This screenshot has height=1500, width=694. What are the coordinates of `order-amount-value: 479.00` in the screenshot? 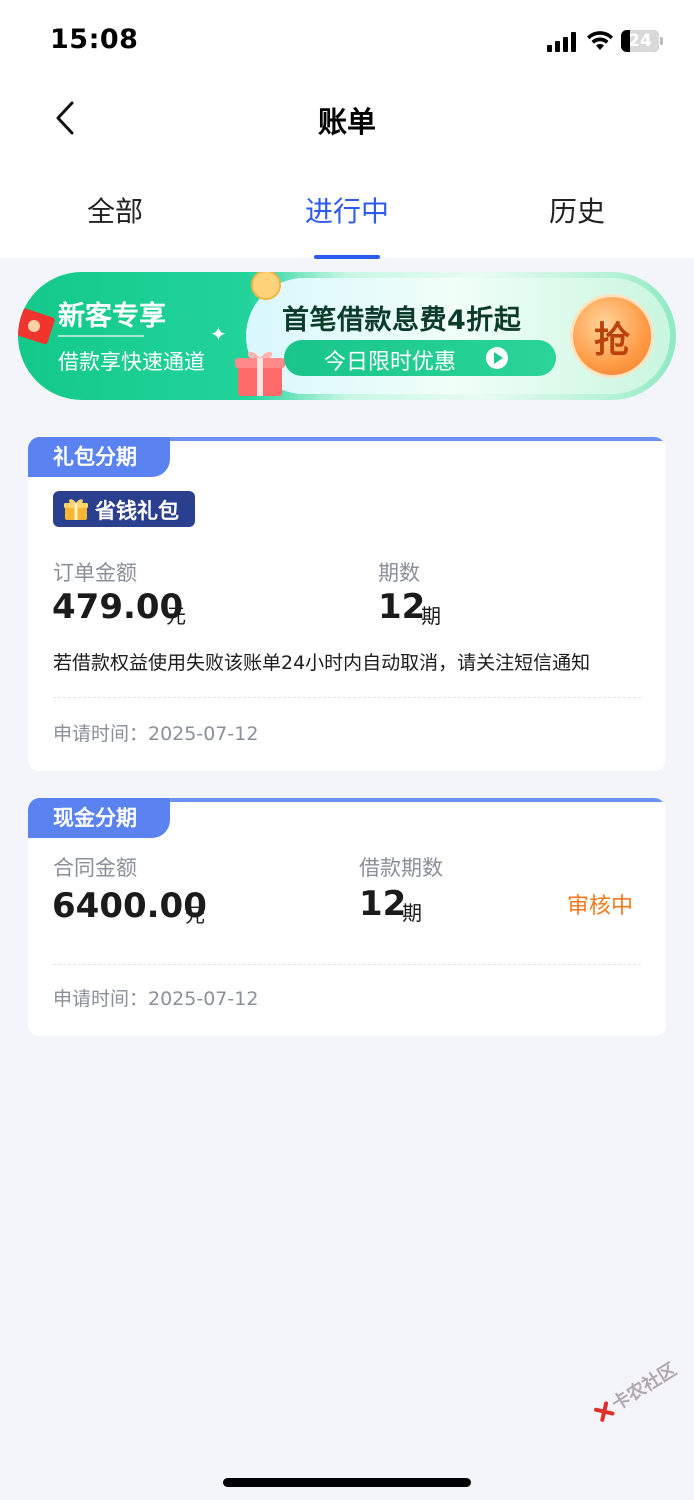 It's located at (118, 607).